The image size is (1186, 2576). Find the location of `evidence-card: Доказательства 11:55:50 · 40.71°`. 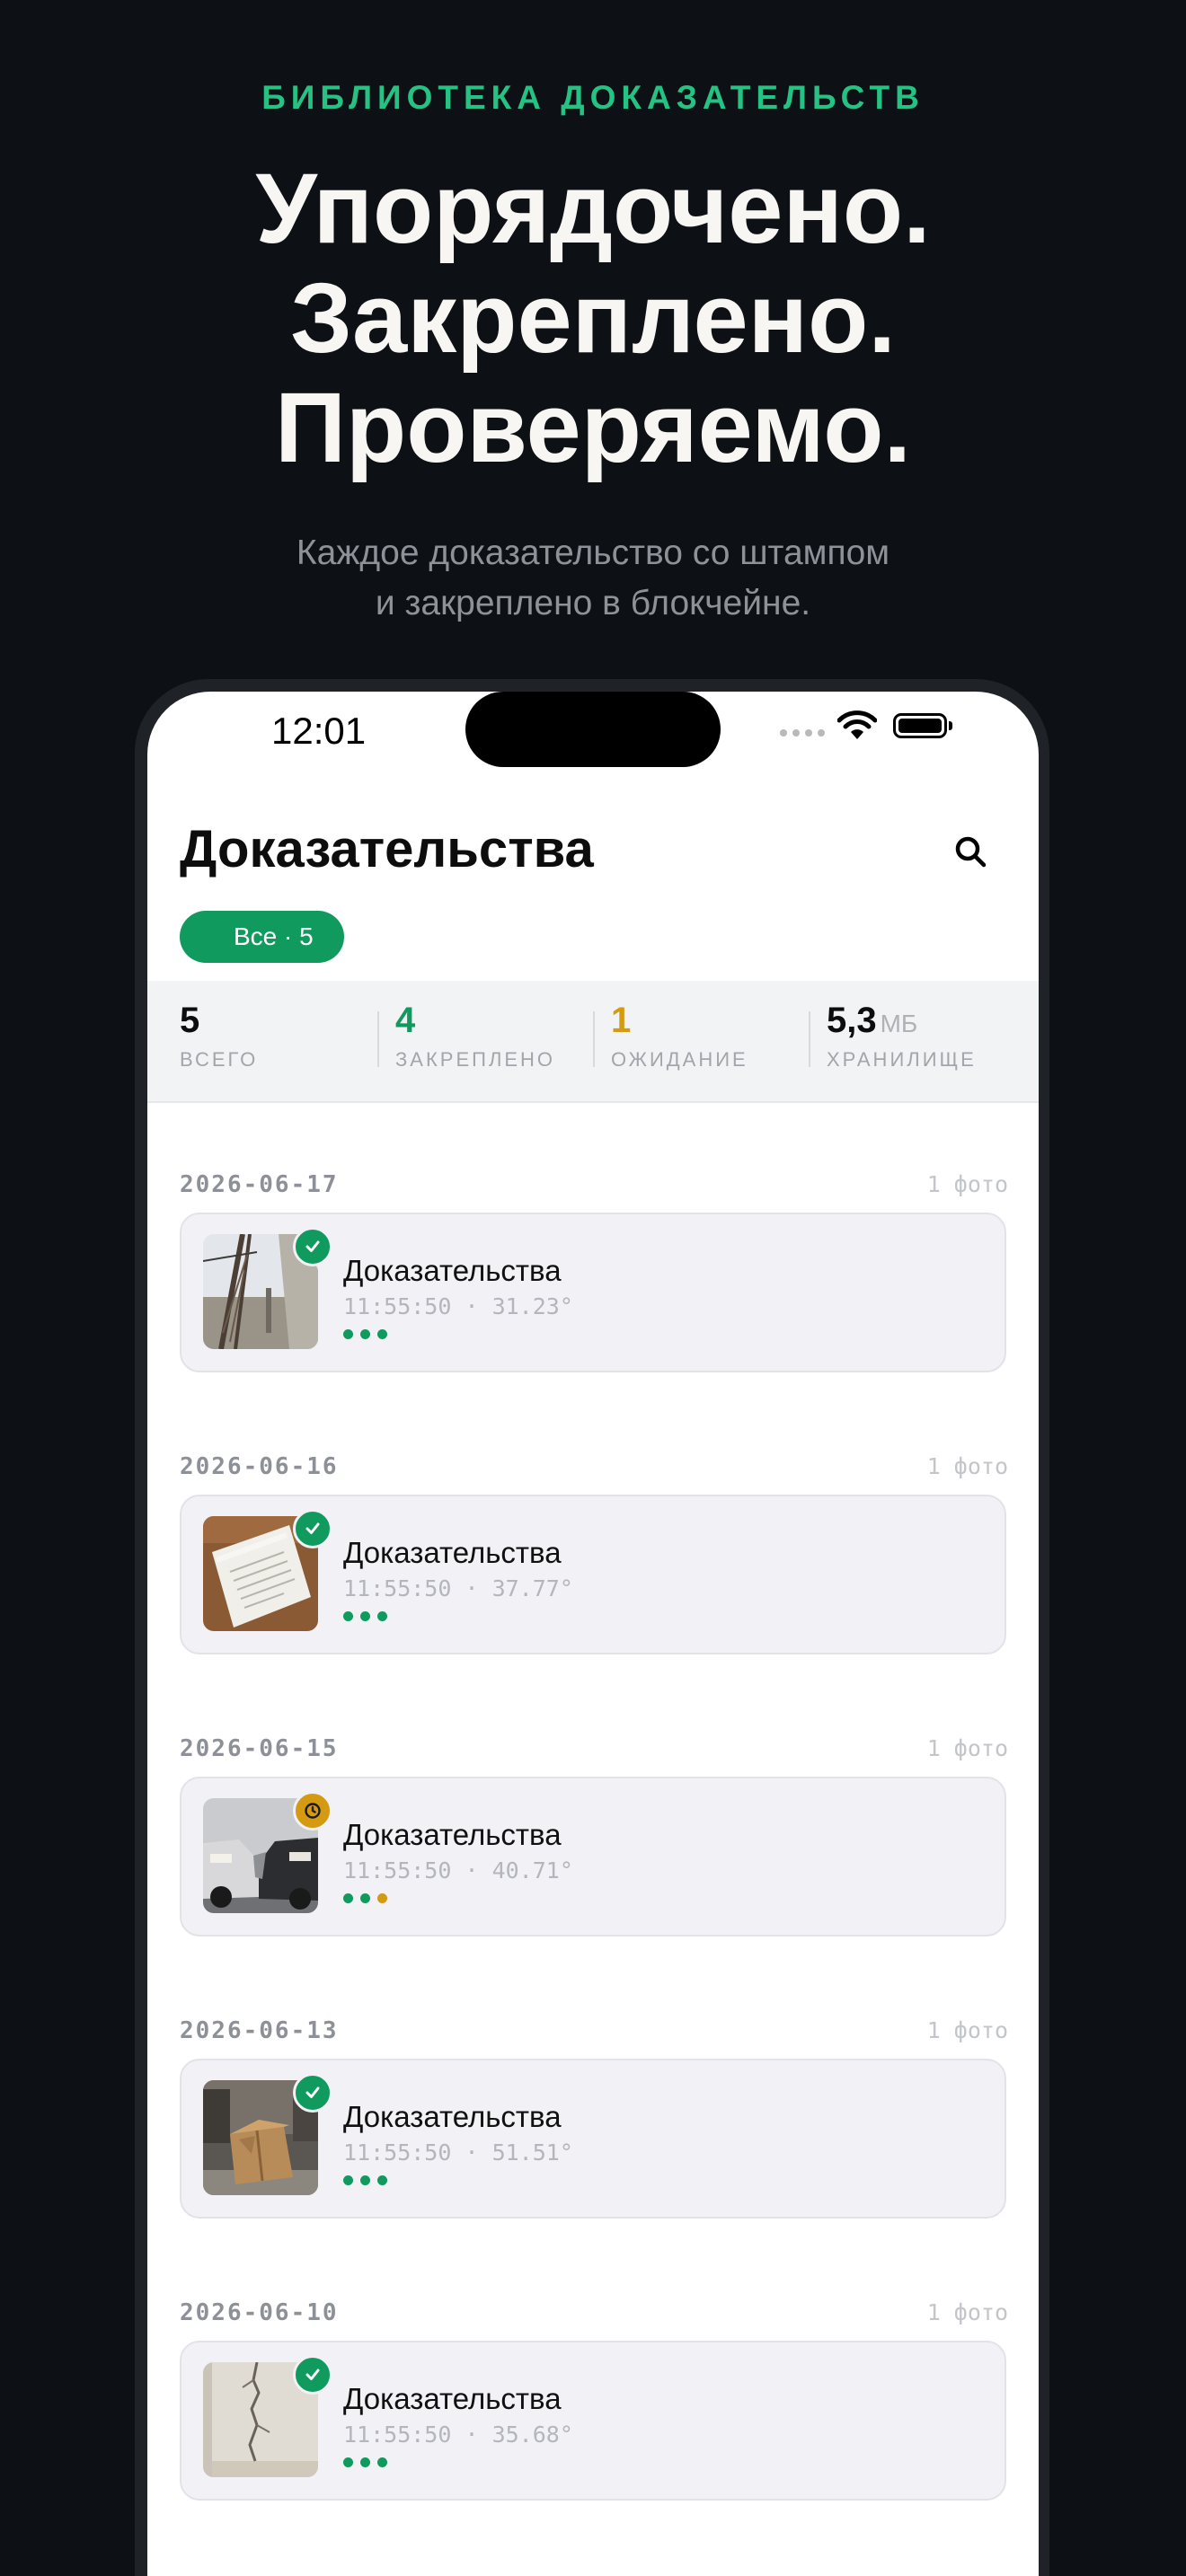

evidence-card: Доказательства 11:55:50 · 40.71° is located at coordinates (593, 1856).